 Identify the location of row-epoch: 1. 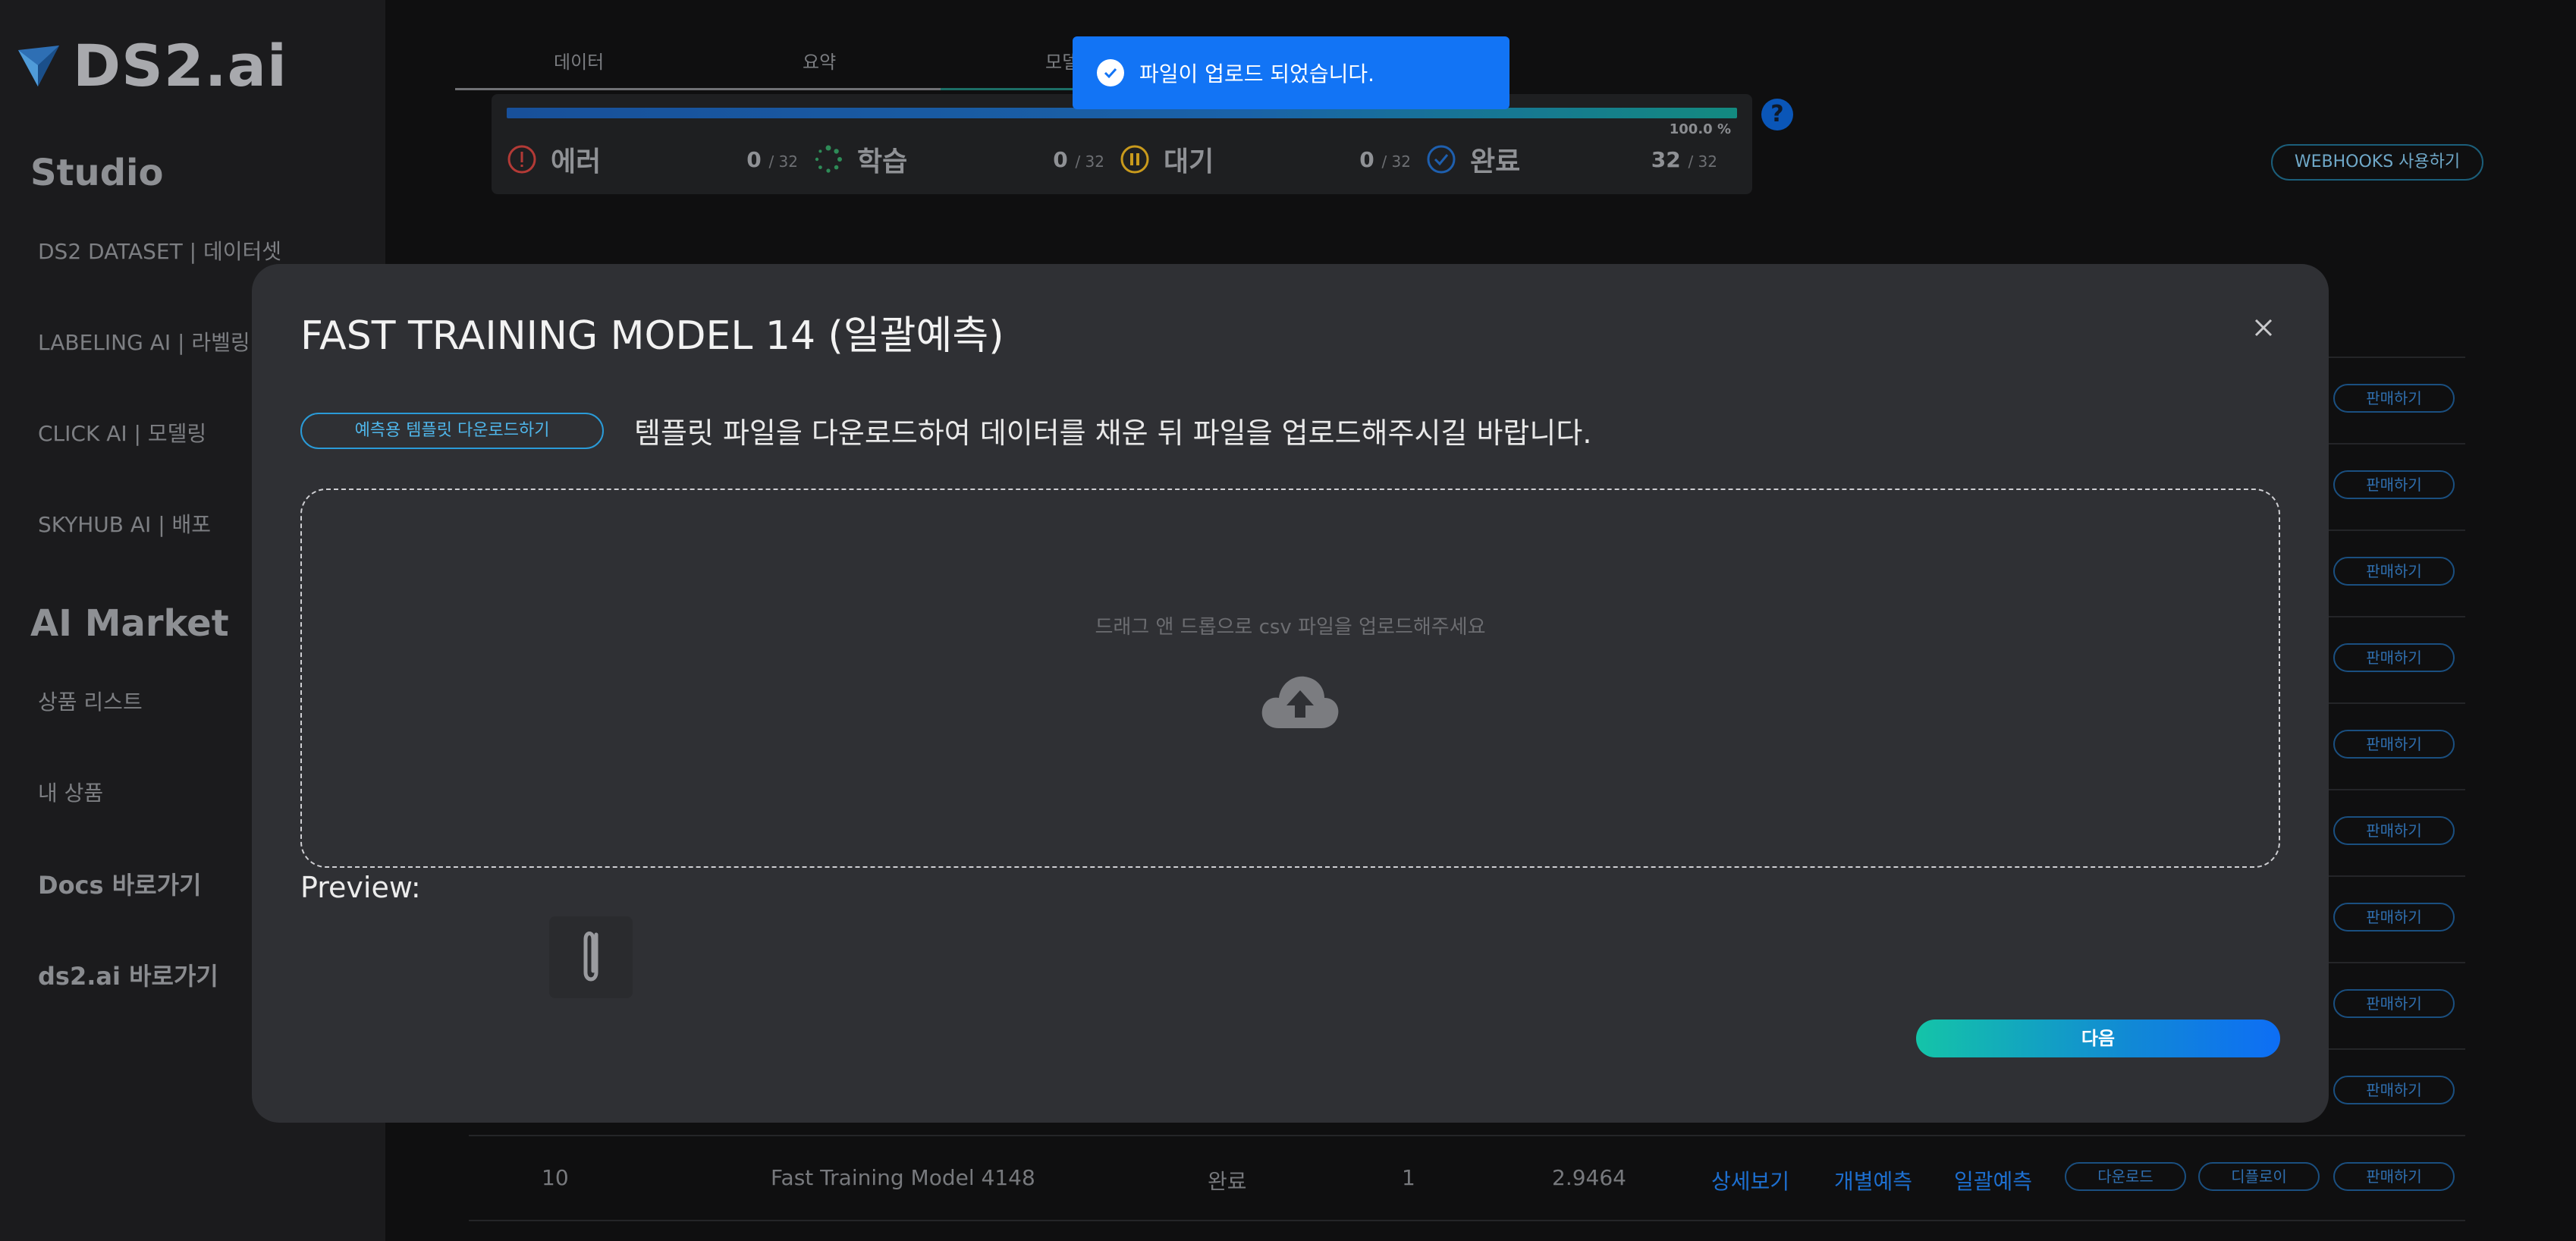
(1408, 1177).